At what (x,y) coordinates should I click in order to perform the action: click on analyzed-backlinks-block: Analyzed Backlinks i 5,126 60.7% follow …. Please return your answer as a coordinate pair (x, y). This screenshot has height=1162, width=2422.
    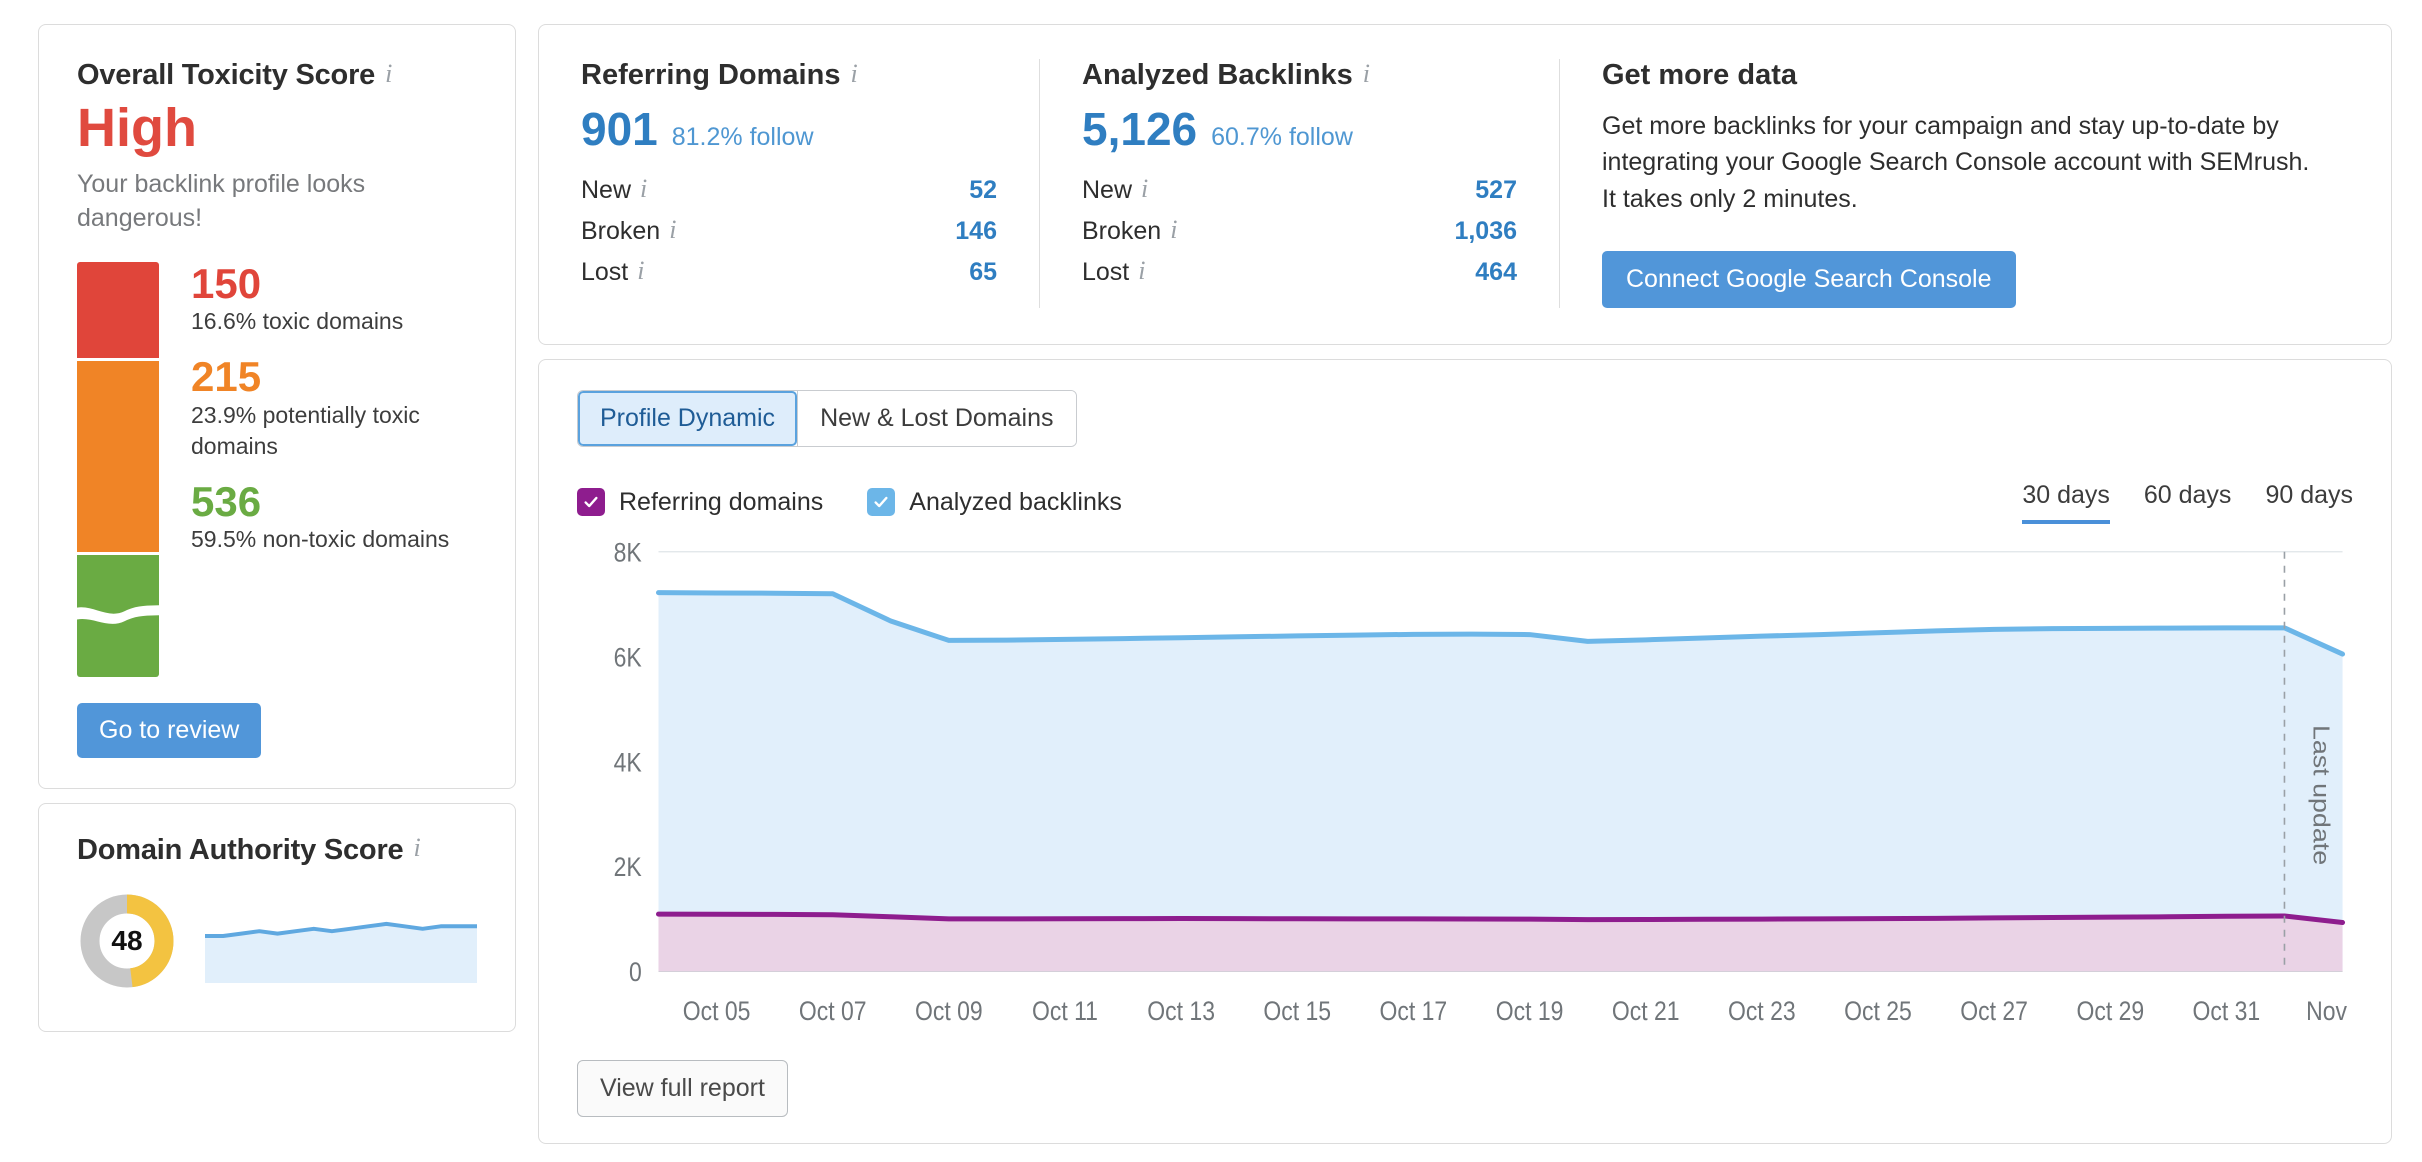
    Looking at the image, I should click on (1299, 183).